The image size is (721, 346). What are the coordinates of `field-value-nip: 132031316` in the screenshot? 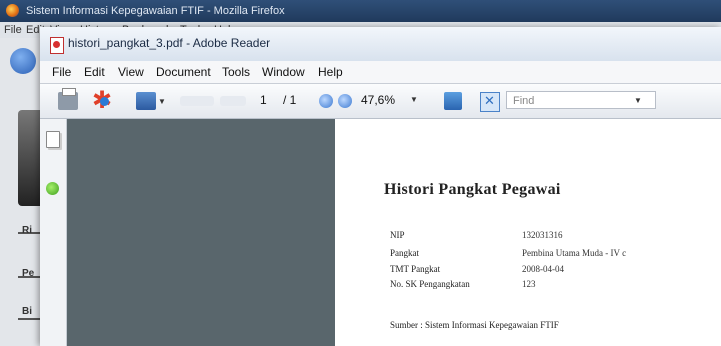 It's located at (542, 235).